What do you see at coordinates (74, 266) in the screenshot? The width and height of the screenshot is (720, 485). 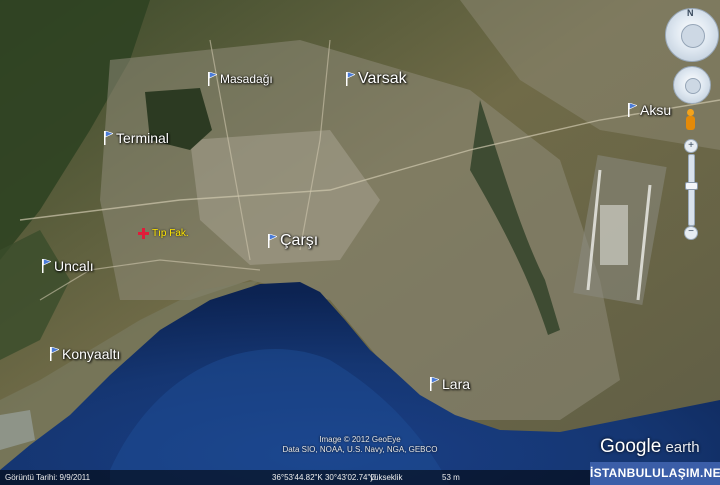 I see `place-label: Uncalı` at bounding box center [74, 266].